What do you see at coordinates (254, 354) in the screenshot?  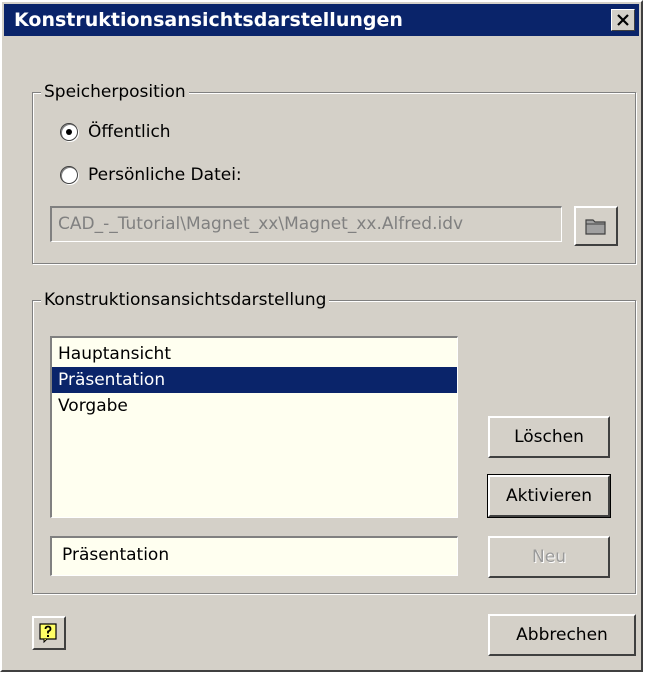 I see `list-item: Hauptansicht` at bounding box center [254, 354].